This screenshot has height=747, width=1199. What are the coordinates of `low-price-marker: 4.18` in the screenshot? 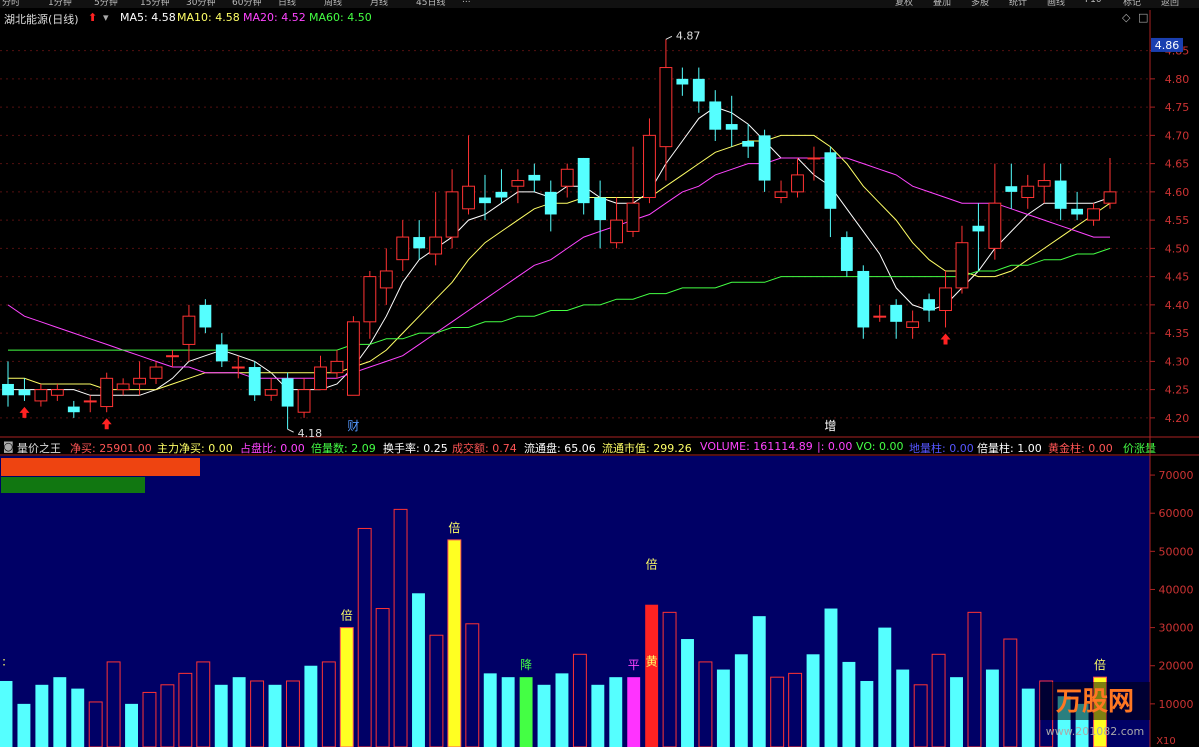 It's located at (310, 433).